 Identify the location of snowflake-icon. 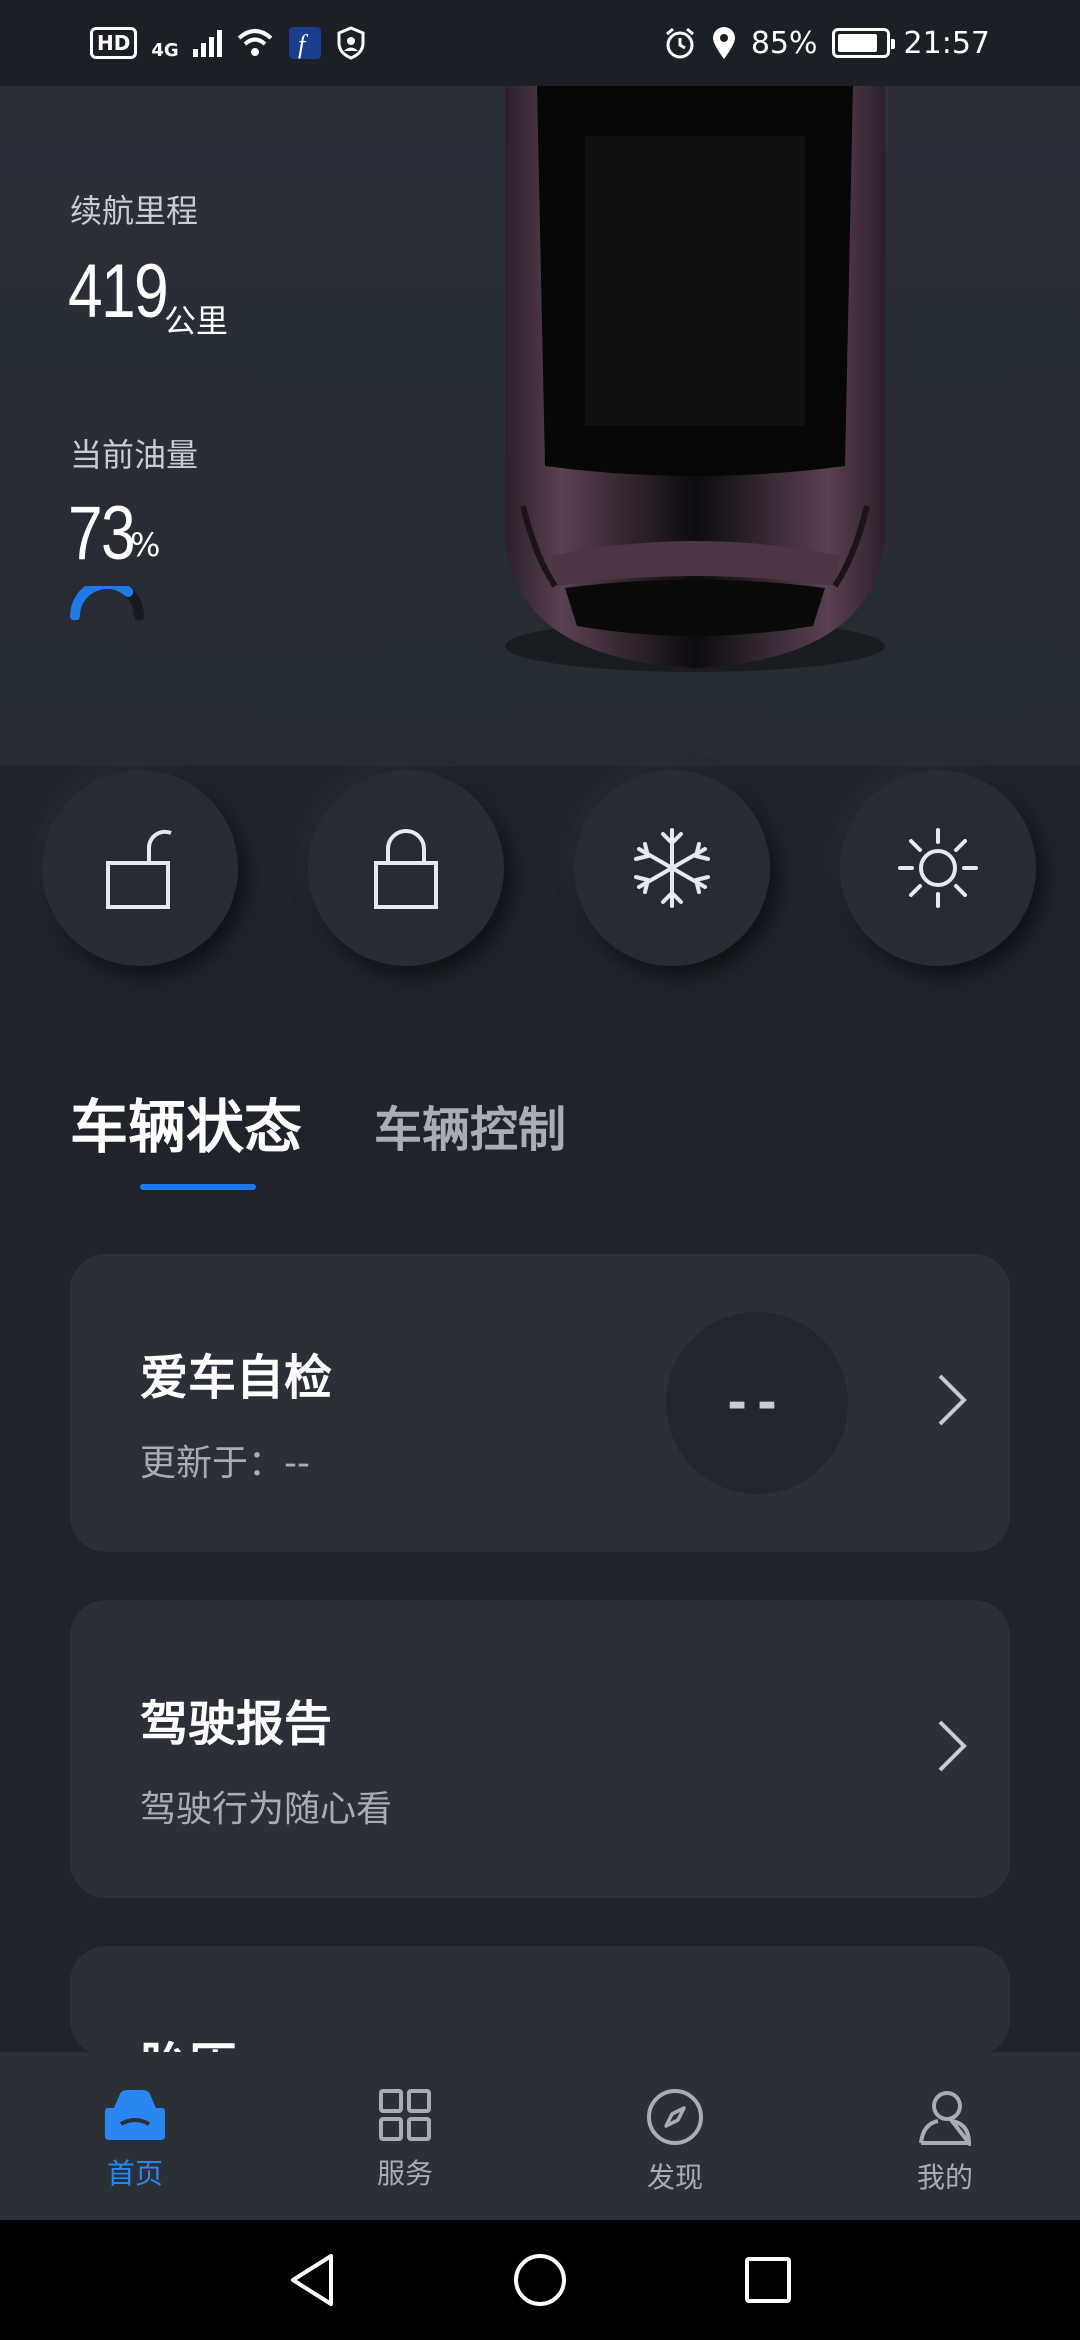
(672, 868).